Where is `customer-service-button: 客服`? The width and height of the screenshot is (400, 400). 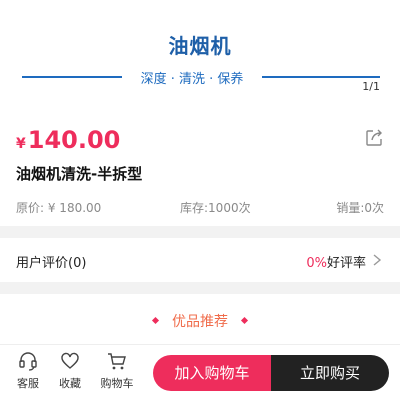
customer-service-button: 客服 is located at coordinates (28, 371).